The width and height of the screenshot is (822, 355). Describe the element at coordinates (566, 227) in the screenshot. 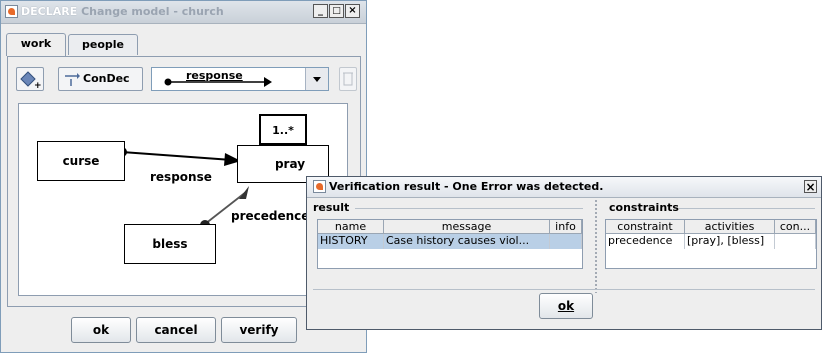

I see `result-col-info: info` at that location.